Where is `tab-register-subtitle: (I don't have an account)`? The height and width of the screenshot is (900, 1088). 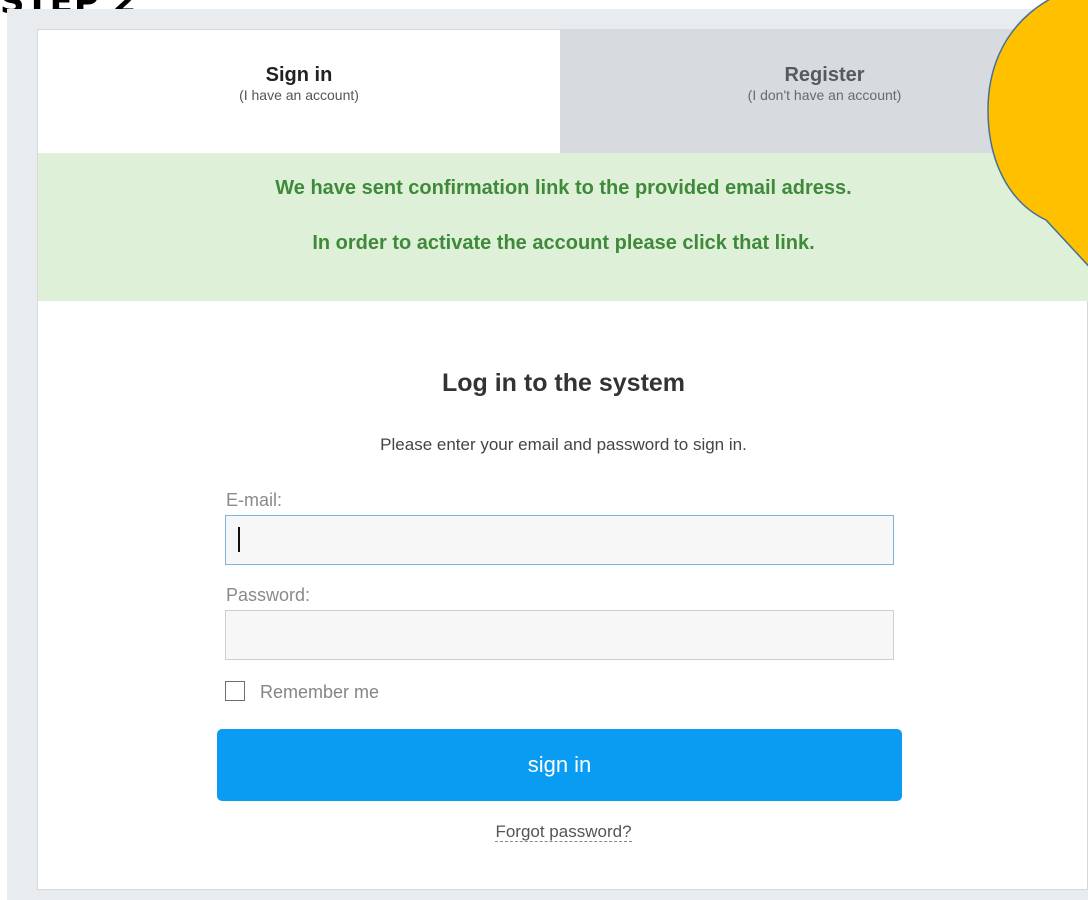
tab-register-subtitle: (I don't have an account) is located at coordinates (824, 95).